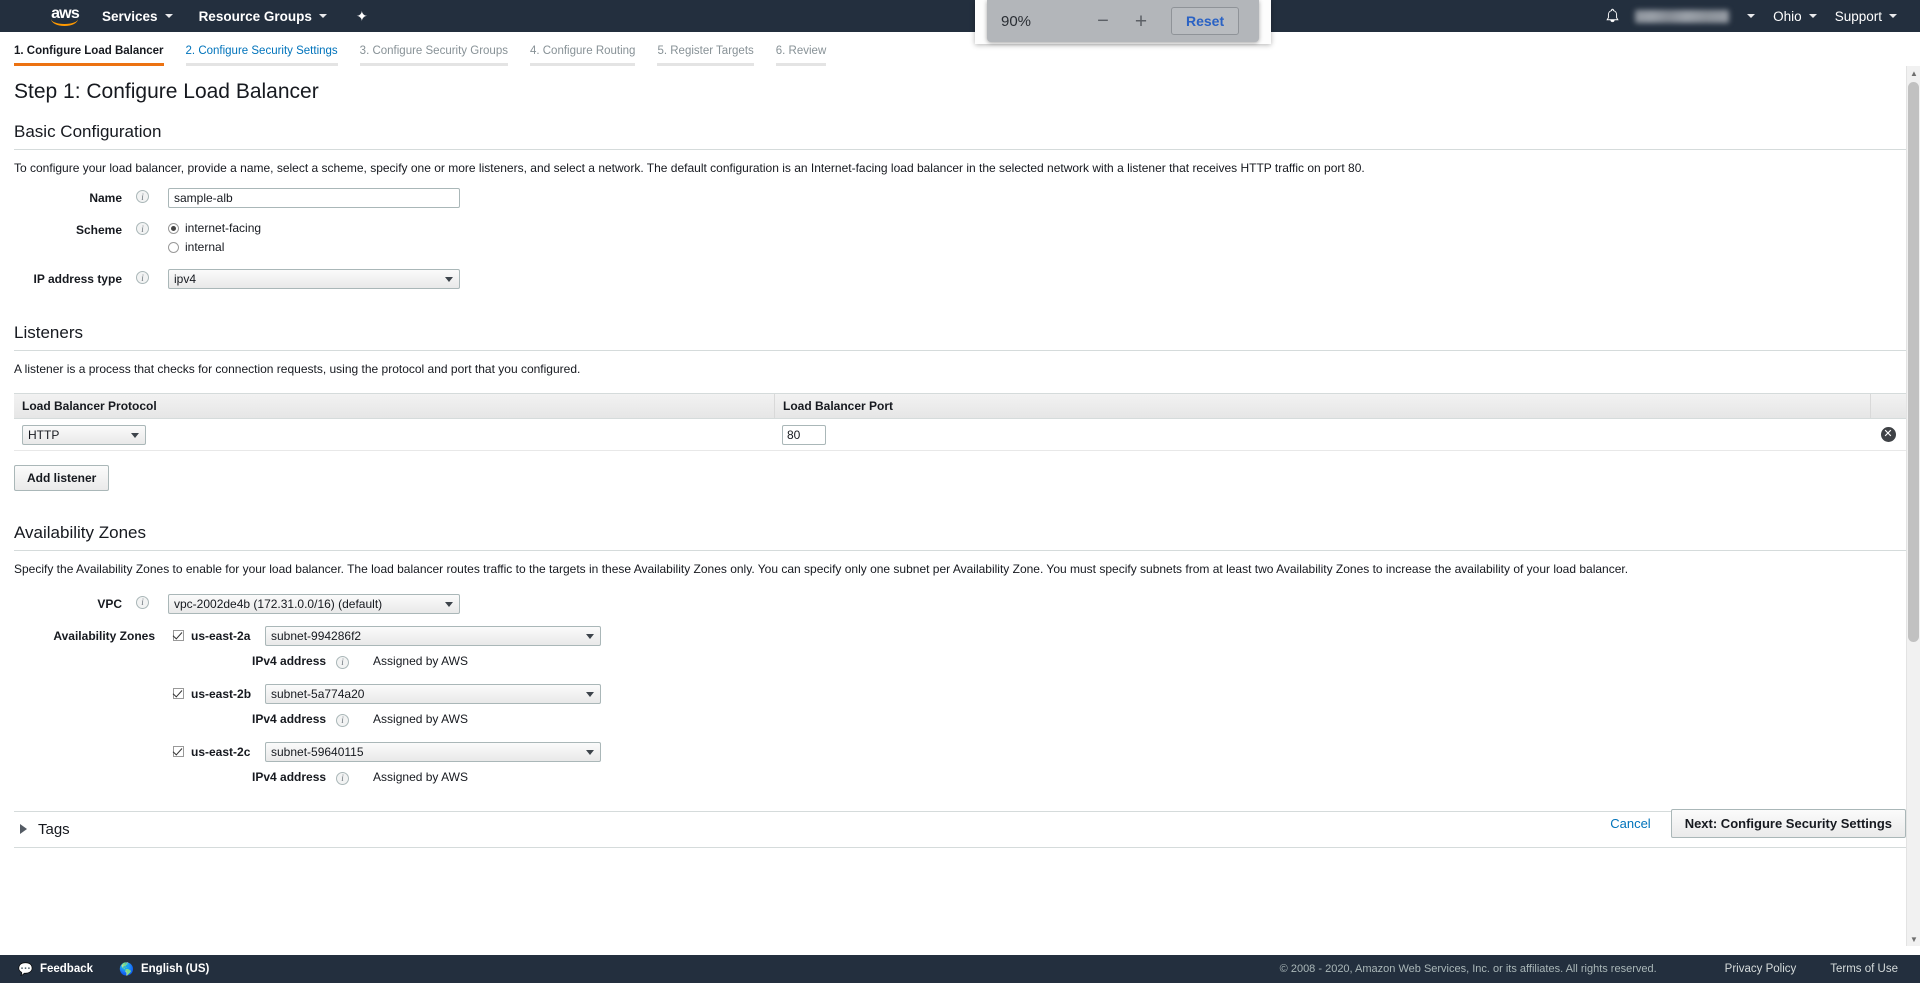 This screenshot has width=1920, height=983. What do you see at coordinates (178, 636) in the screenshot?
I see `az-checkbox-us-east-2a` at bounding box center [178, 636].